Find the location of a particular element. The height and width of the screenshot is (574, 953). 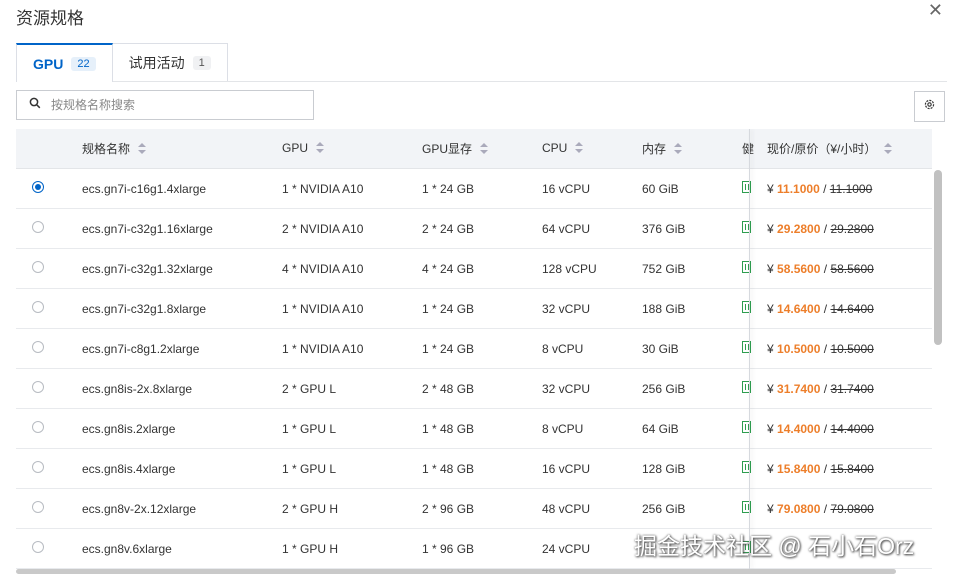

spec-name: ecs.gn7i-c8g1.2xlarge is located at coordinates (141, 348).